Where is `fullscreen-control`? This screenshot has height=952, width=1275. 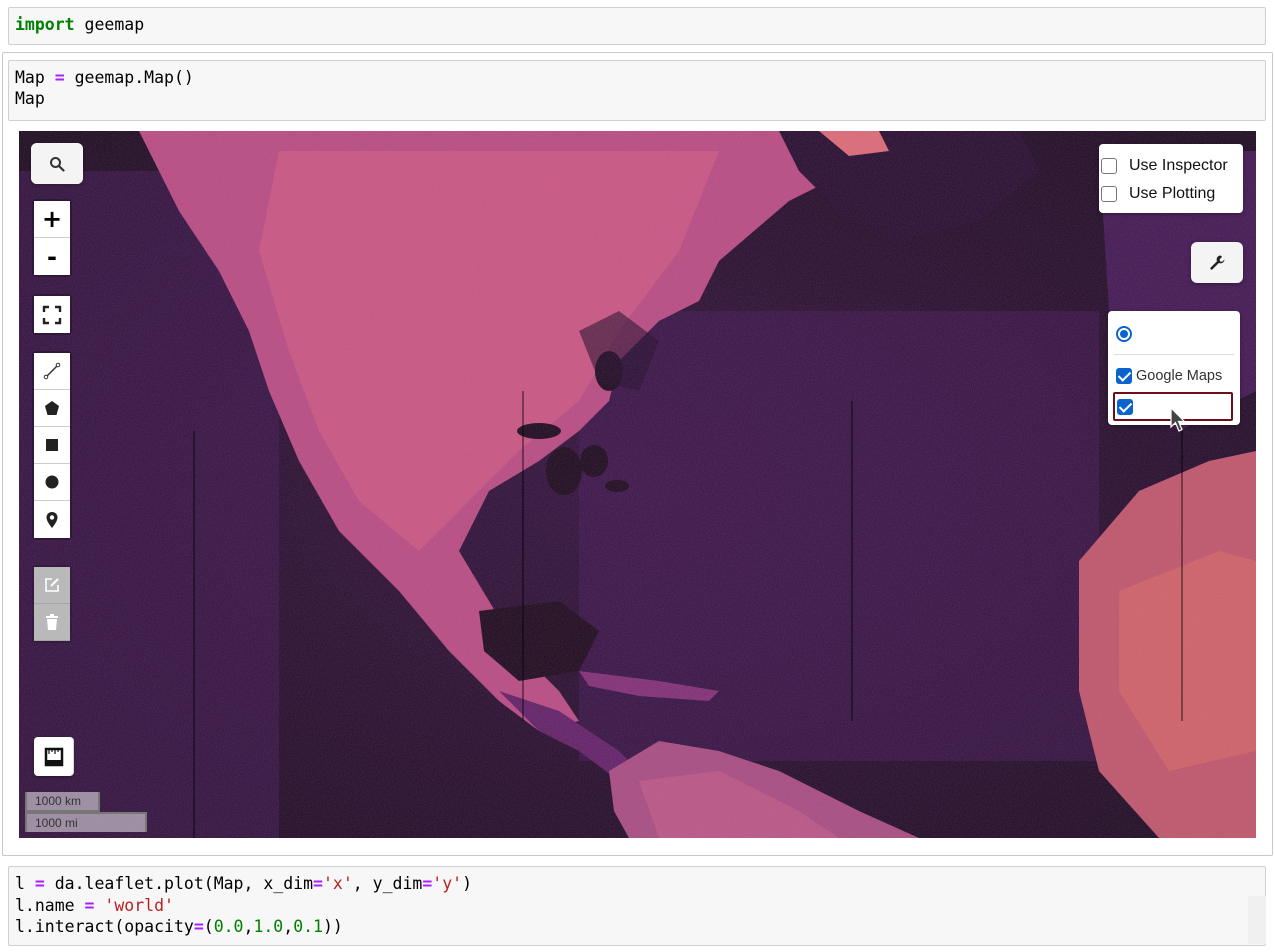 fullscreen-control is located at coordinates (52, 314).